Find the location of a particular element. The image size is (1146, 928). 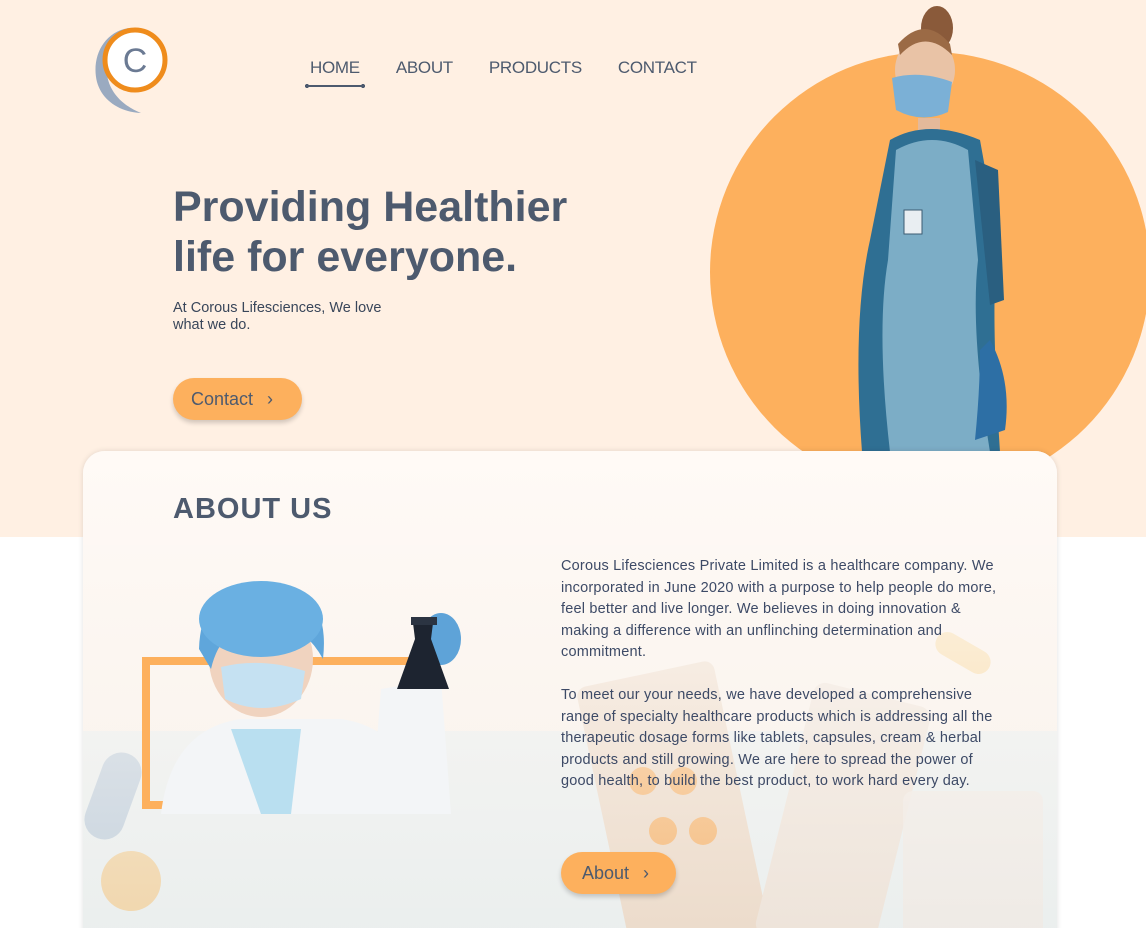

corous-logo: C is located at coordinates (129, 67).